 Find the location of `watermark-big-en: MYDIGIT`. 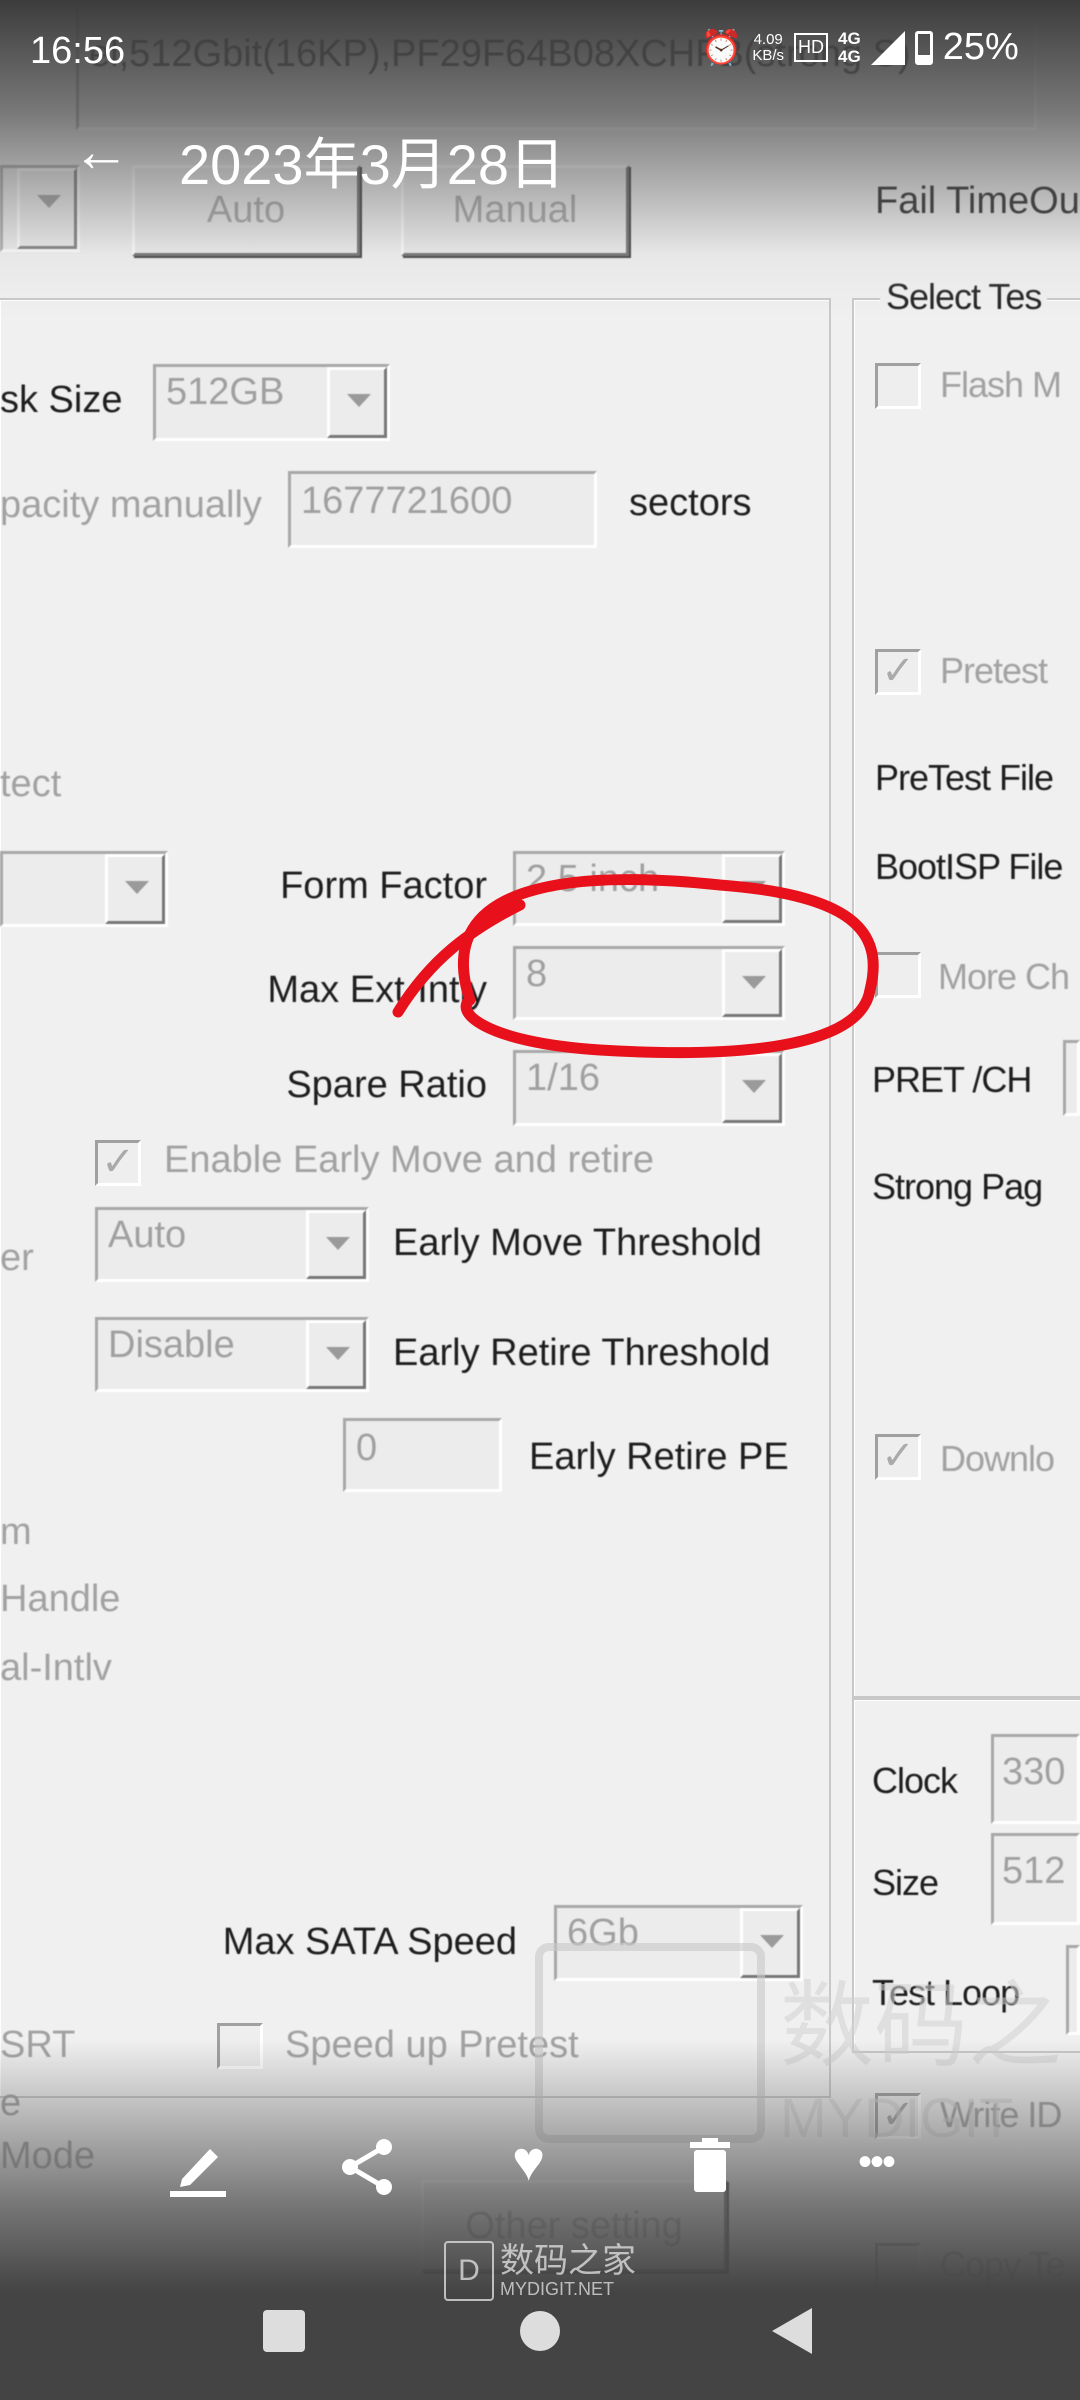

watermark-big-en: MYDIGIT is located at coordinates (897, 2117).